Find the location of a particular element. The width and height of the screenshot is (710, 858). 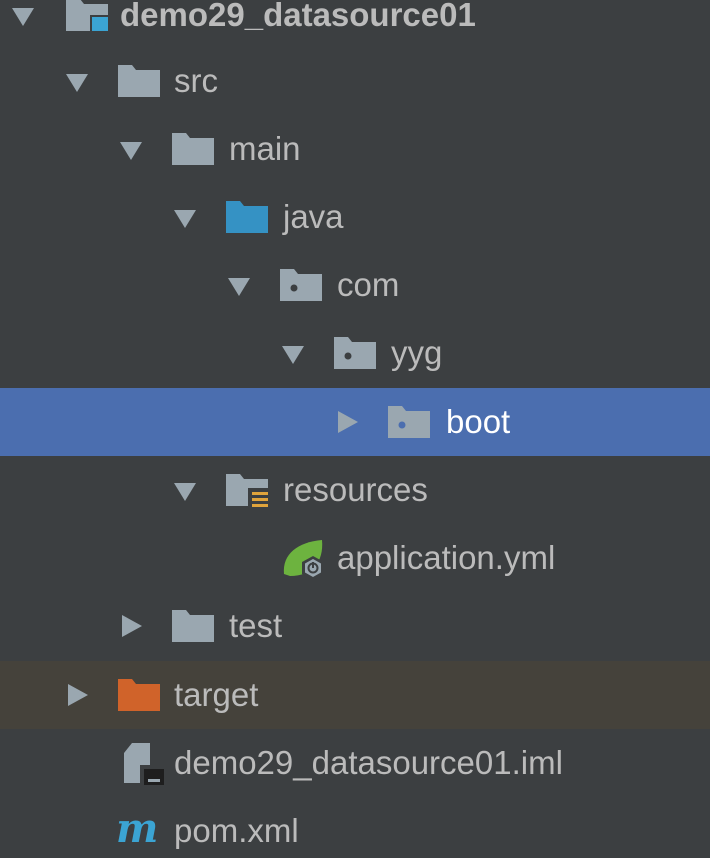

tree-label-application-yml: application.yml is located at coordinates (446, 557).